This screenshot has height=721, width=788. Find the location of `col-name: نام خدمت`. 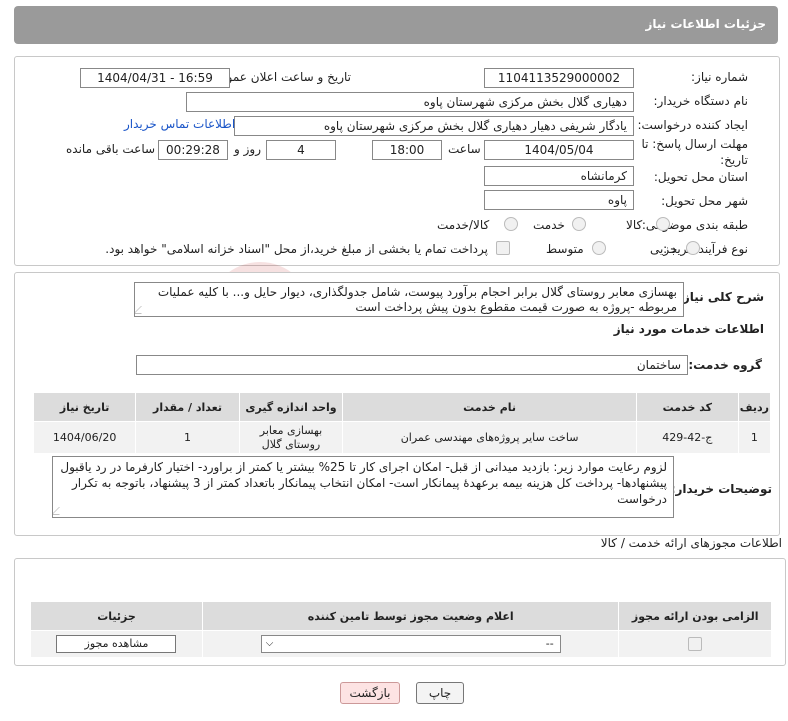

col-name: نام خدمت is located at coordinates (489, 407).